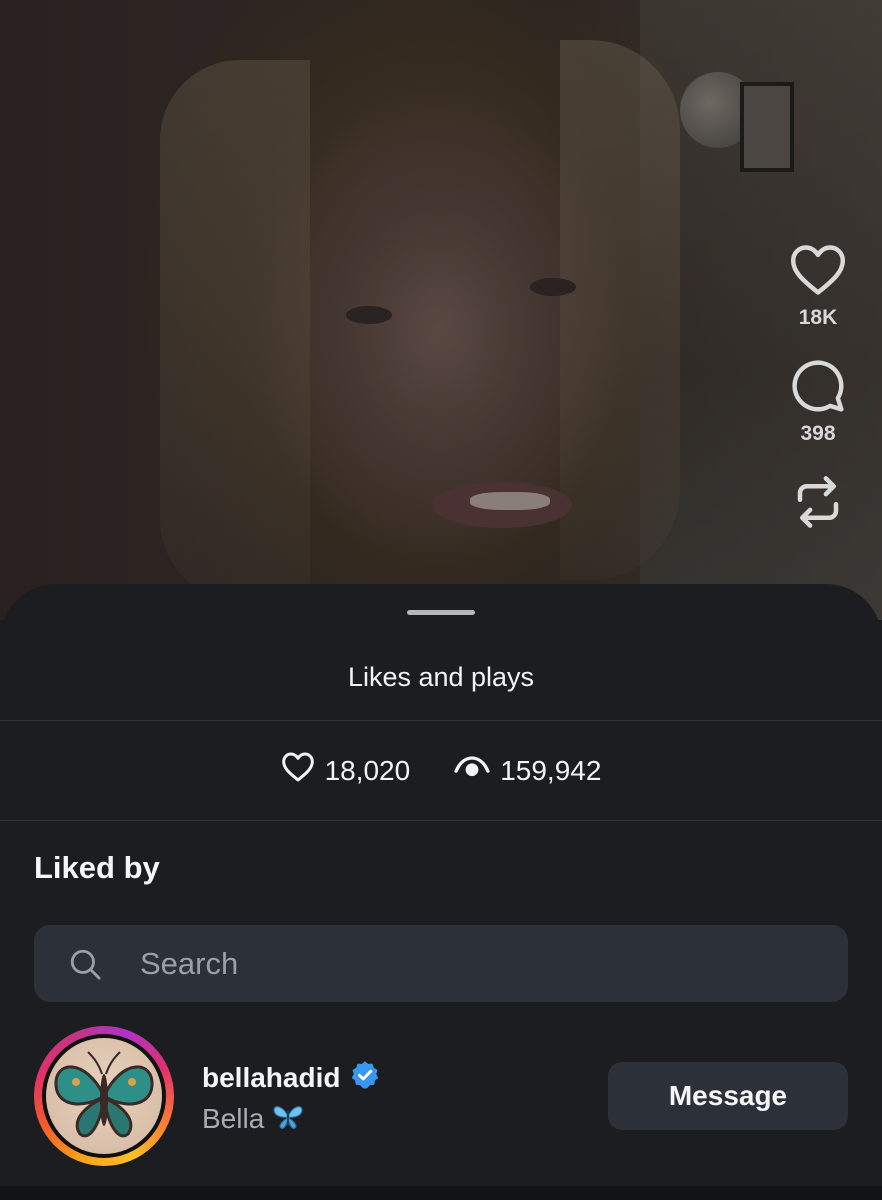 The height and width of the screenshot is (1200, 882). What do you see at coordinates (369, 315) in the screenshot?
I see `video-subject-eye-left` at bounding box center [369, 315].